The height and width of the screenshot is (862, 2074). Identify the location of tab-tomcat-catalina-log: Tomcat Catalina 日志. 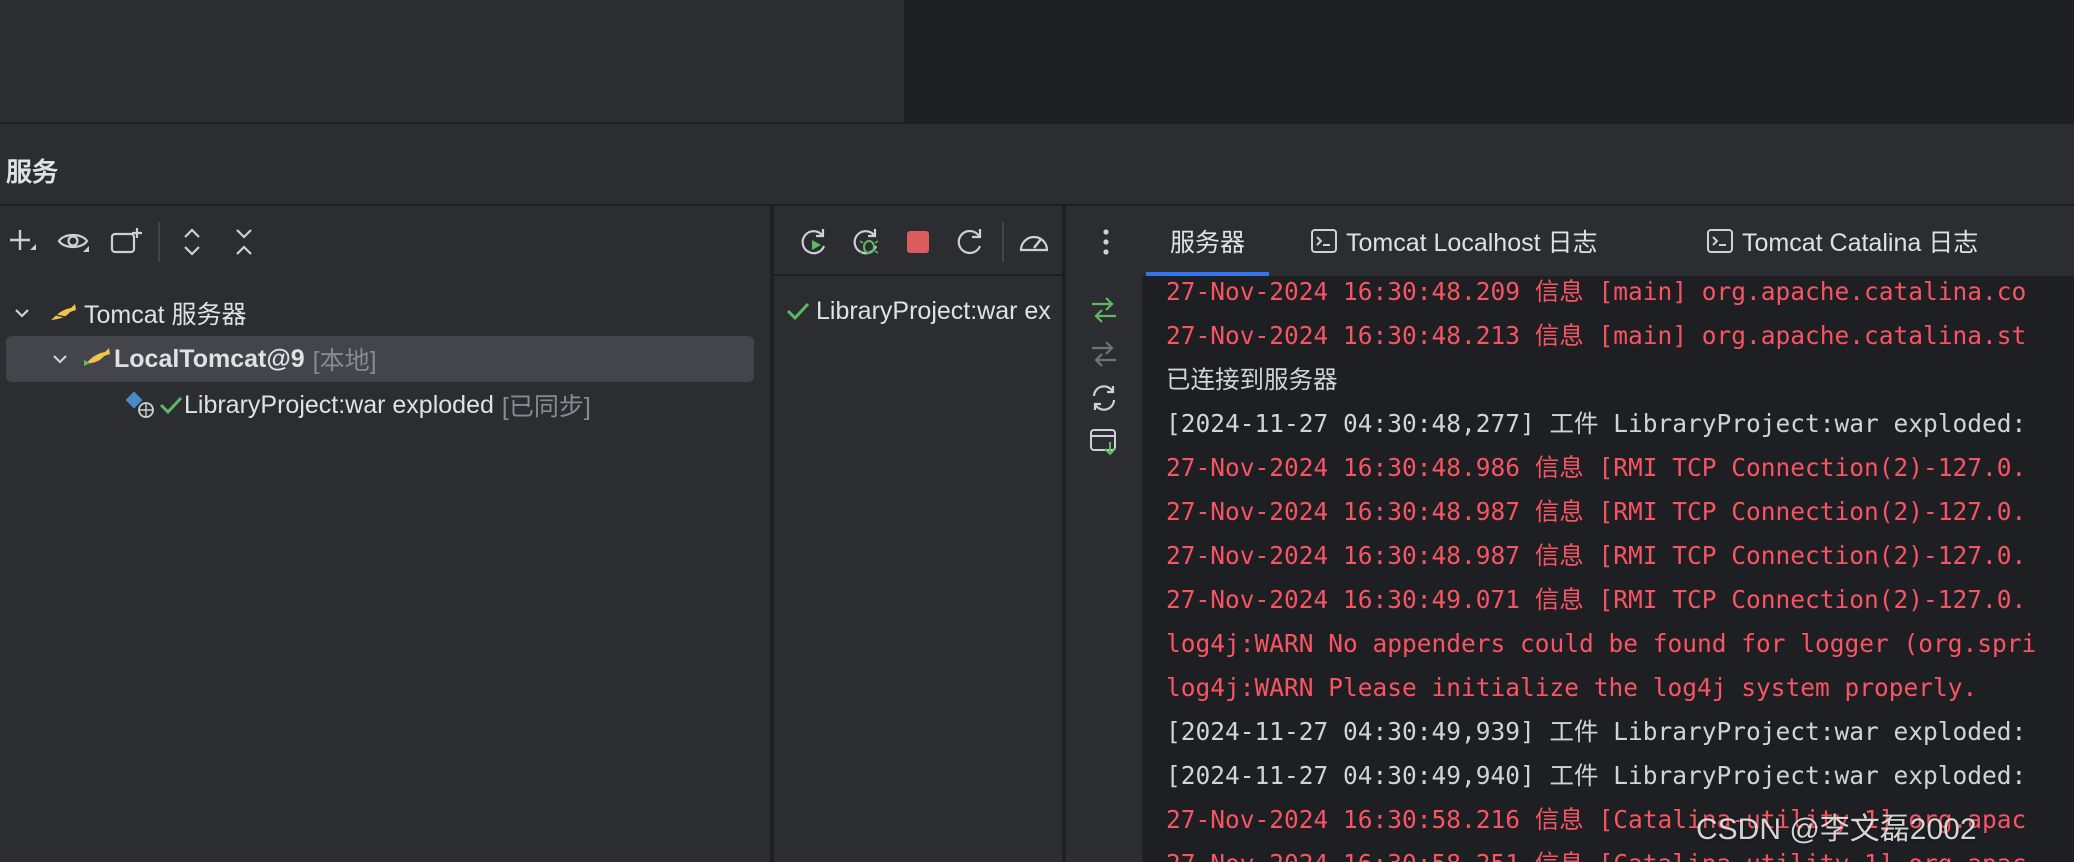
(1842, 241).